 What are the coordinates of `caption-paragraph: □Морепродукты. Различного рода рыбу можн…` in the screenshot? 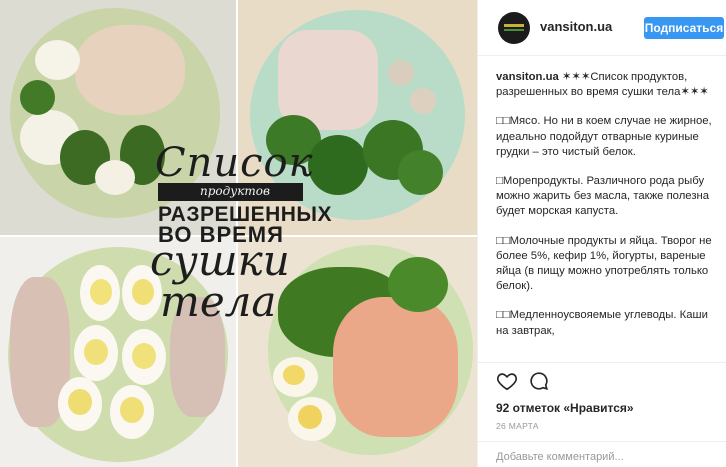 It's located at (608, 197).